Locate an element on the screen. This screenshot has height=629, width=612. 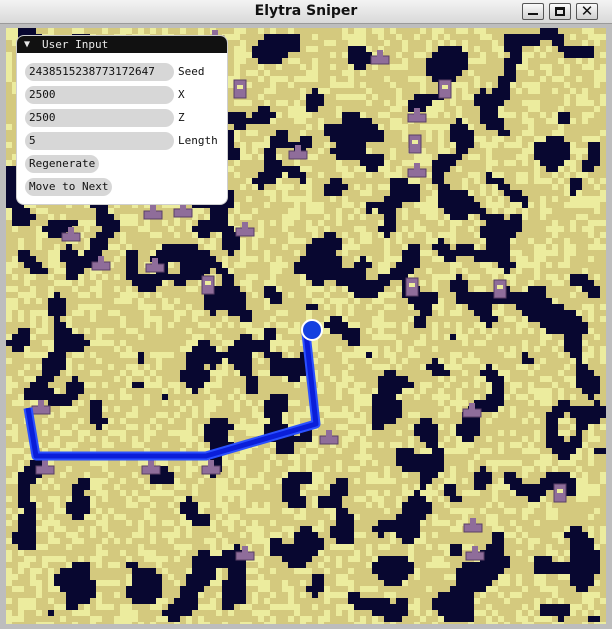
maximize-button is located at coordinates (560, 11).